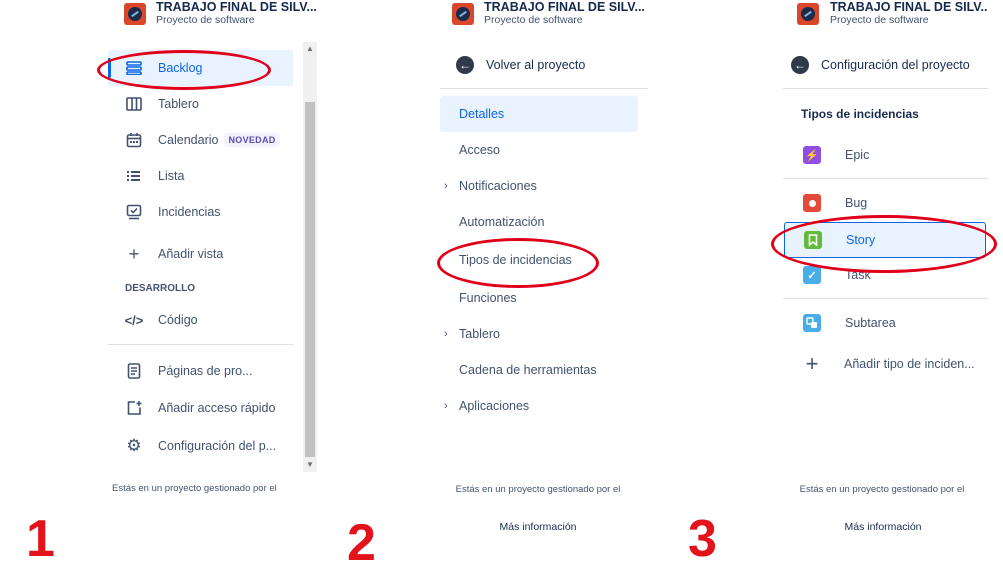 The width and height of the screenshot is (1003, 579). I want to click on settings-item-aplicaciones: › Aplicaciones, so click(487, 406).